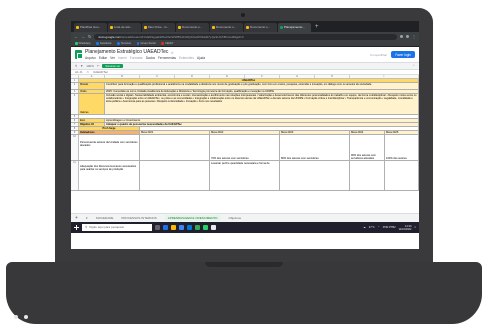 The width and height of the screenshot is (488, 327). Describe the element at coordinates (317, 27) in the screenshot. I see `new-tab-button: +` at that location.